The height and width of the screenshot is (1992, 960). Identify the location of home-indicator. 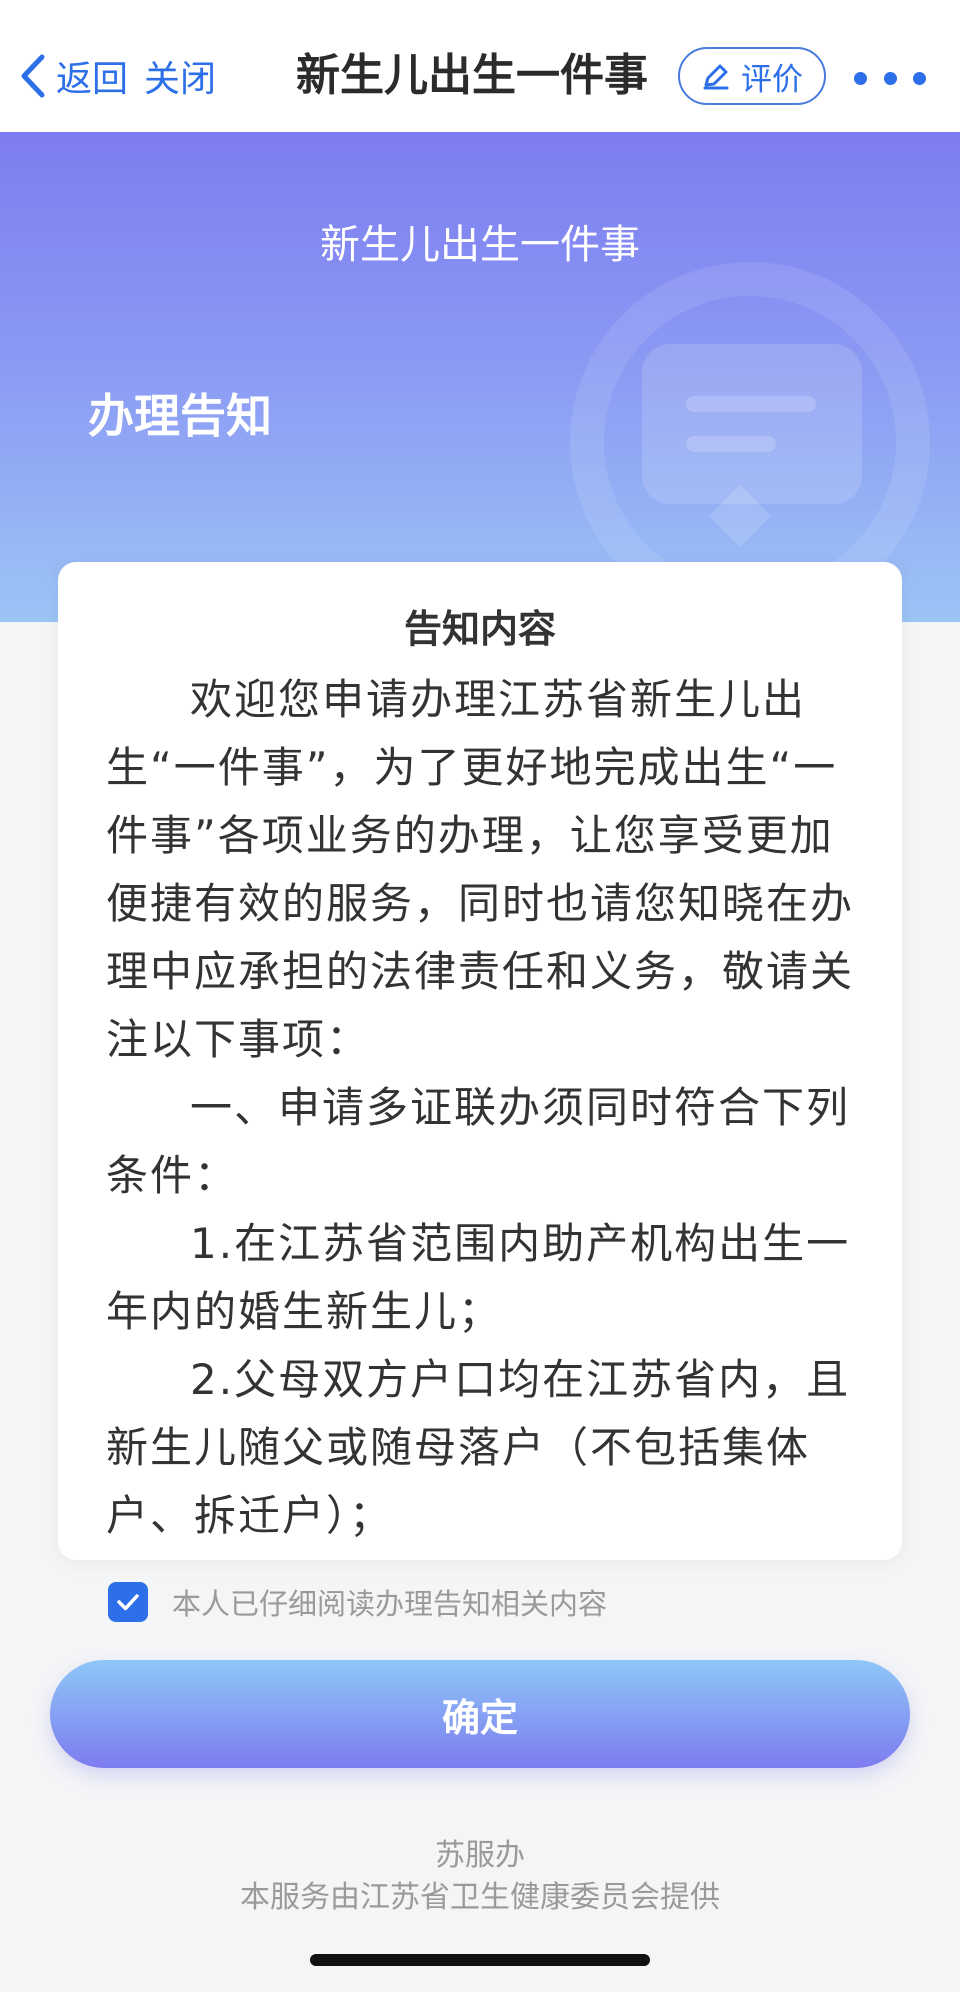
(480, 1960).